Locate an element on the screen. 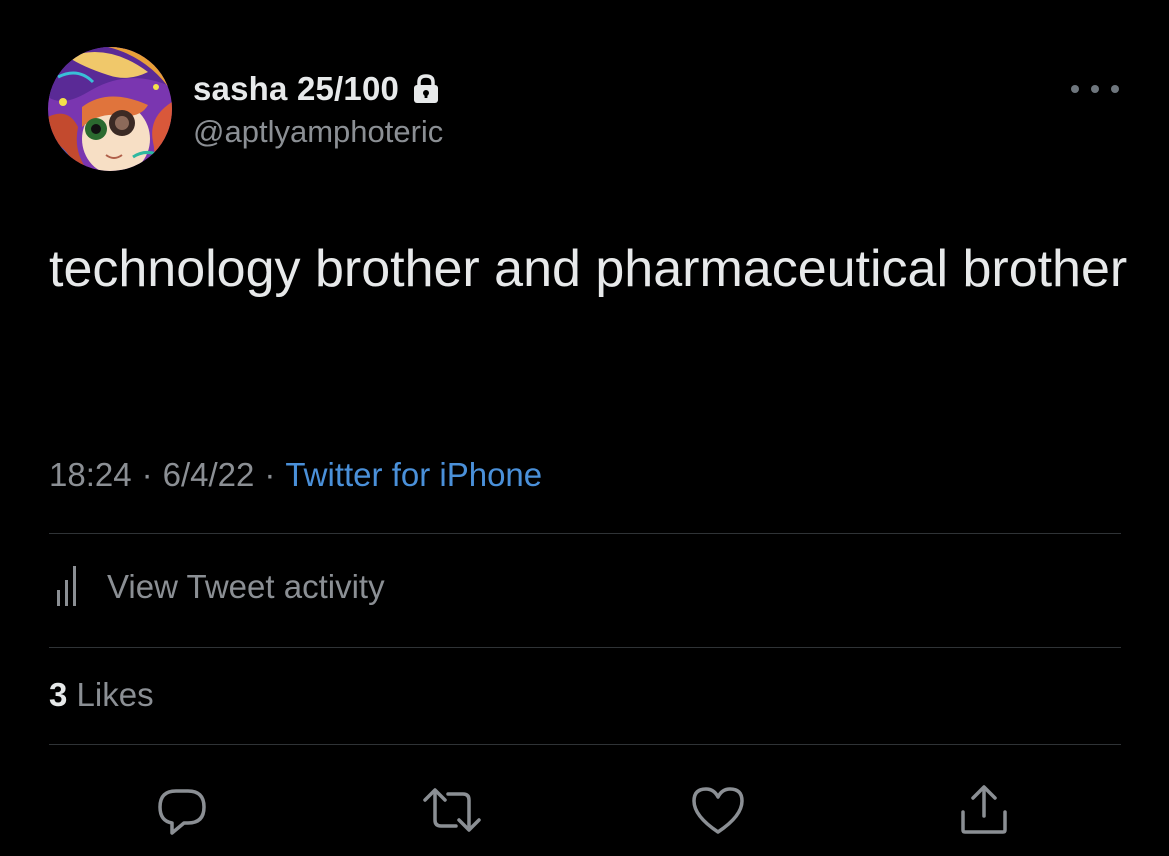 Image resolution: width=1169 pixels, height=856 pixels. tweet-date: 6/4/22 is located at coordinates (209, 474).